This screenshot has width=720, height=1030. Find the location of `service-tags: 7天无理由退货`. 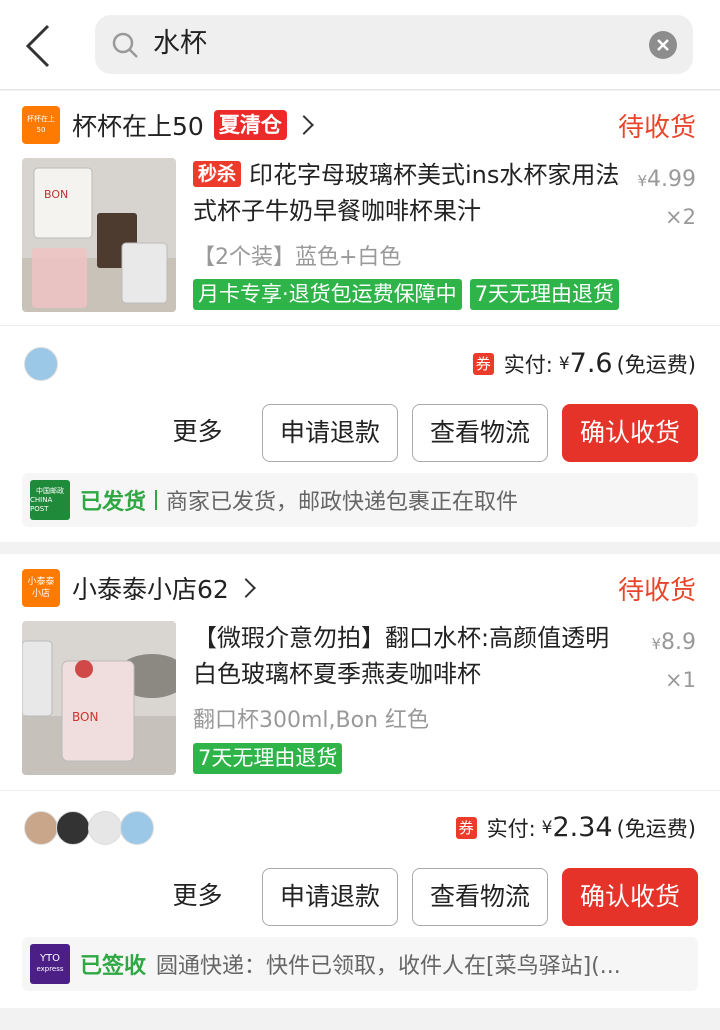

service-tags: 7天无理由退货 is located at coordinates (268, 758).